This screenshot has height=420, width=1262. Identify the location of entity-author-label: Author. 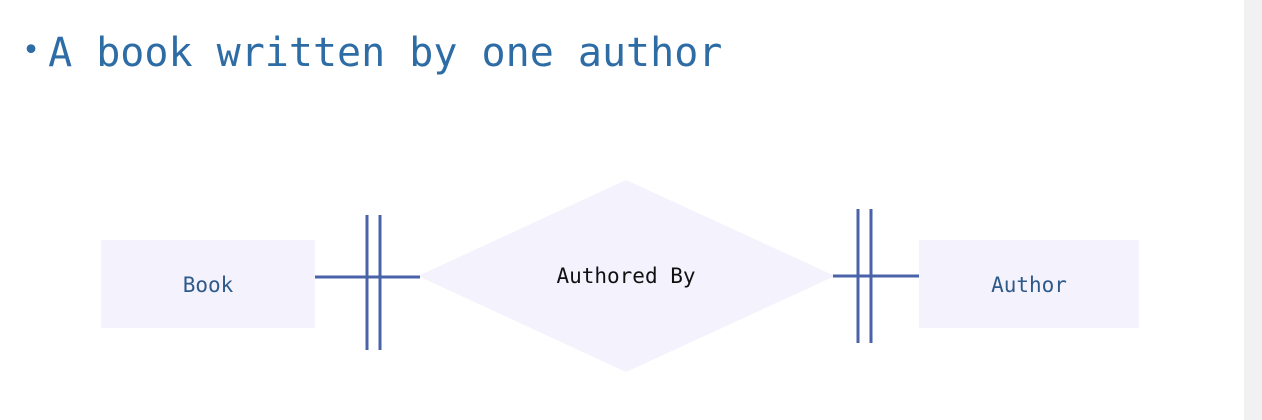
(1029, 285).